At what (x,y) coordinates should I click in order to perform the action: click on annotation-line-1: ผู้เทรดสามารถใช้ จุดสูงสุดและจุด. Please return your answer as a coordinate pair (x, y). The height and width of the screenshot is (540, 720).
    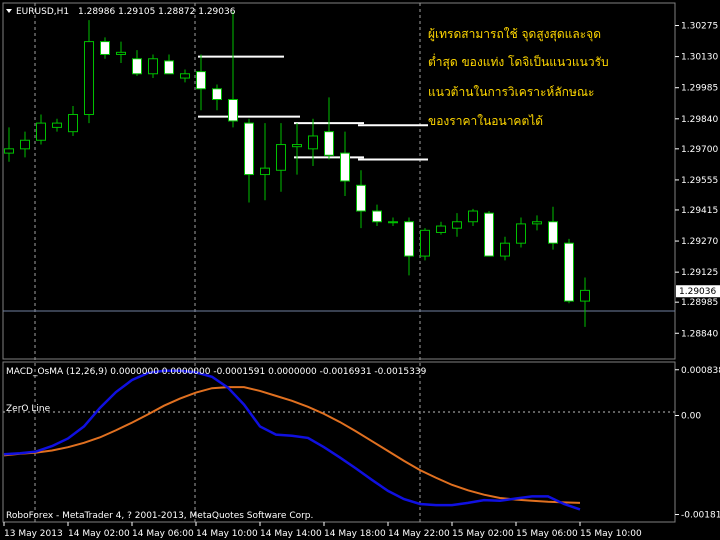
    Looking at the image, I should click on (514, 34).